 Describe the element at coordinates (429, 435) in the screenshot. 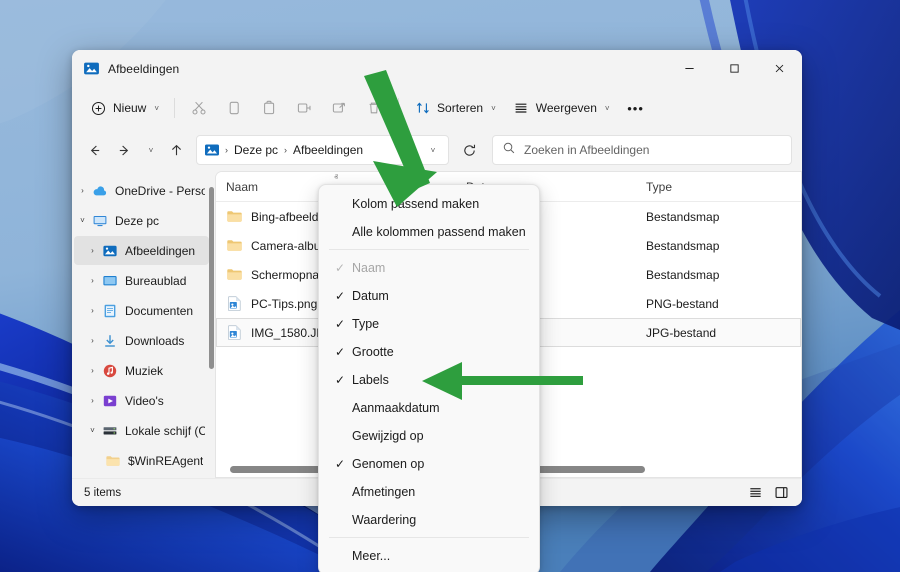

I see `menu-item-gewijzigd-op: Gewijzigd op` at that location.